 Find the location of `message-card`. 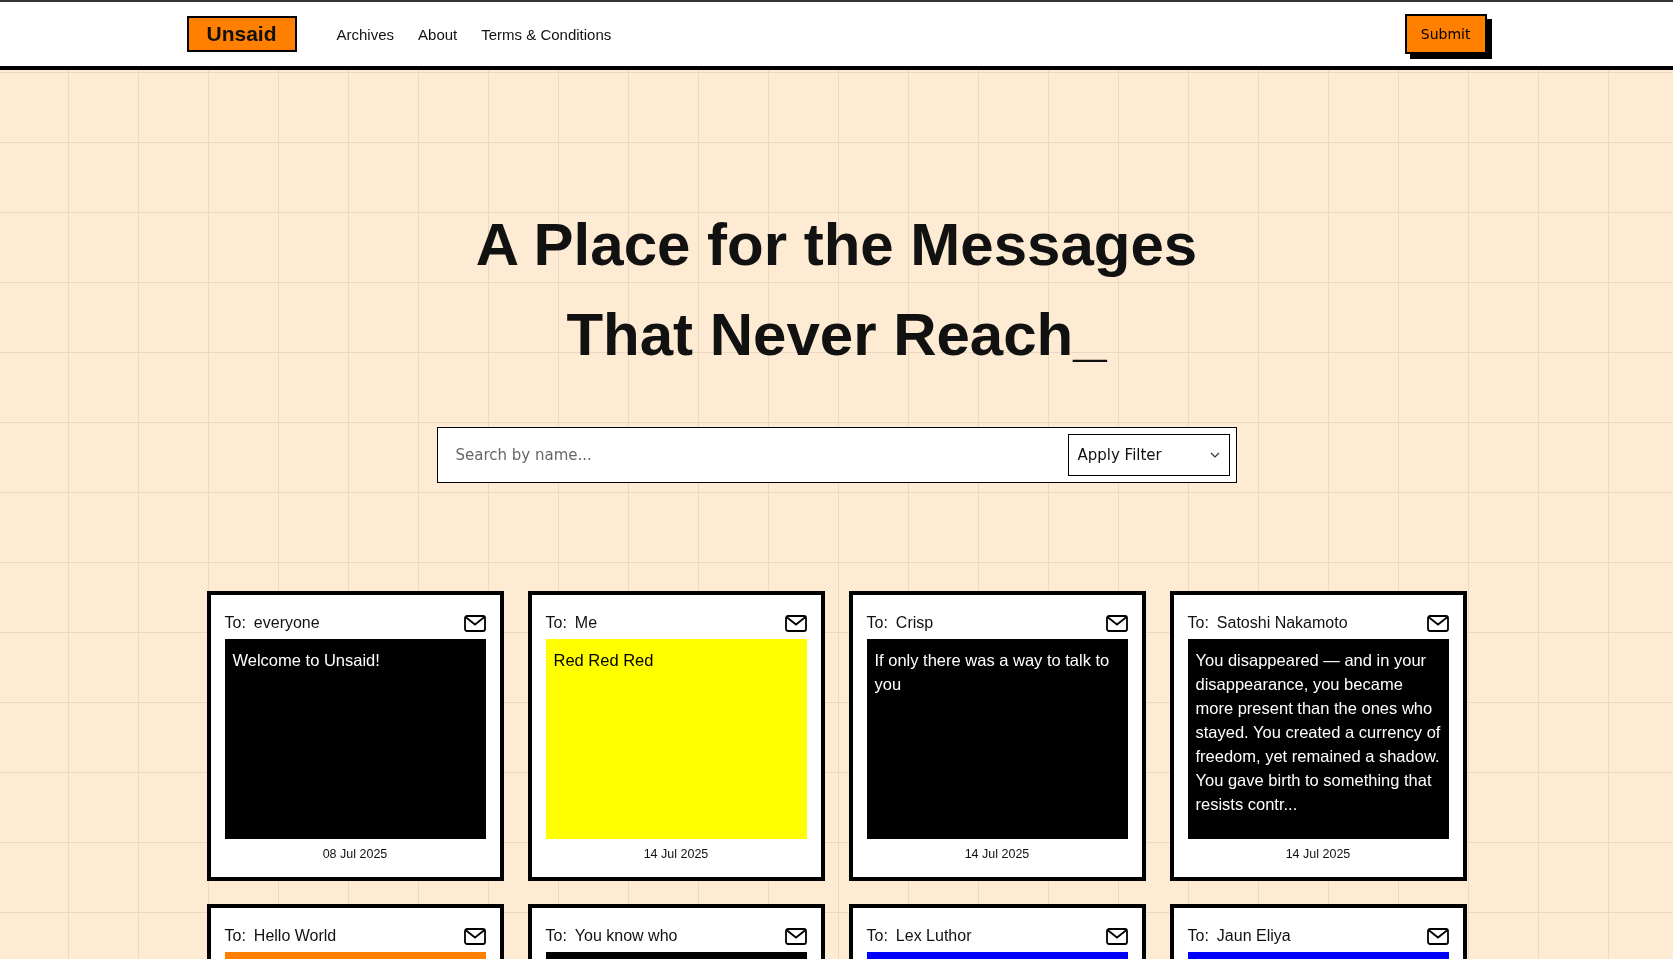

message-card is located at coordinates (1318, 736).